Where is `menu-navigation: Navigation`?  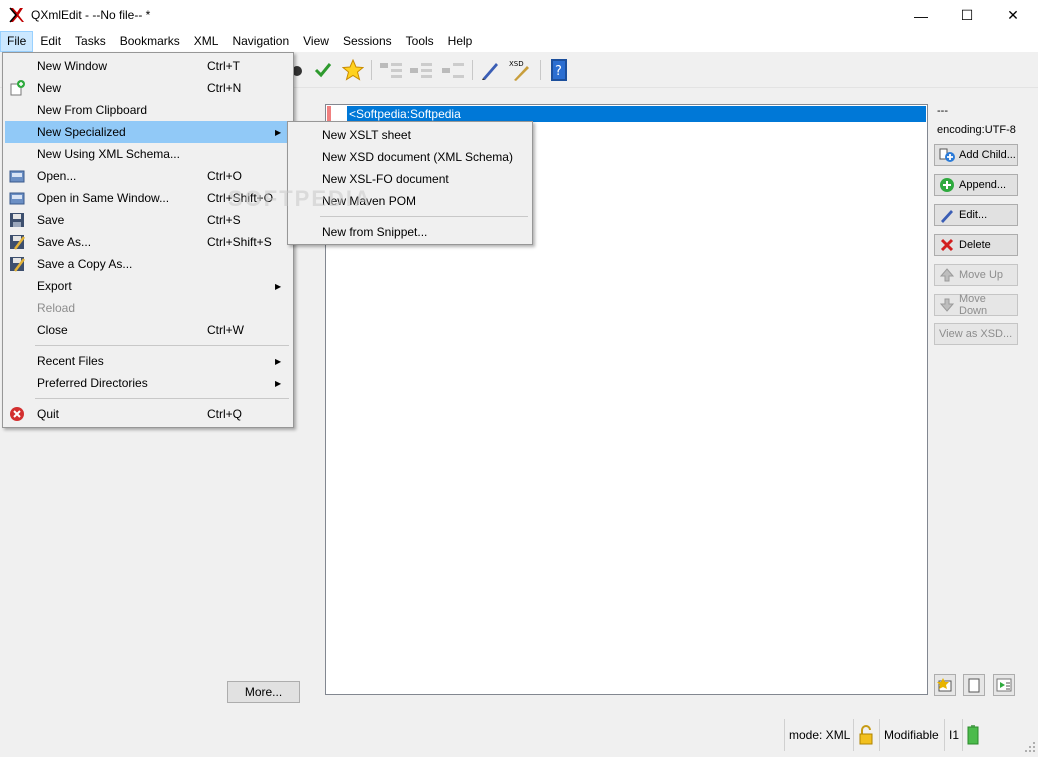 menu-navigation: Navigation is located at coordinates (260, 41).